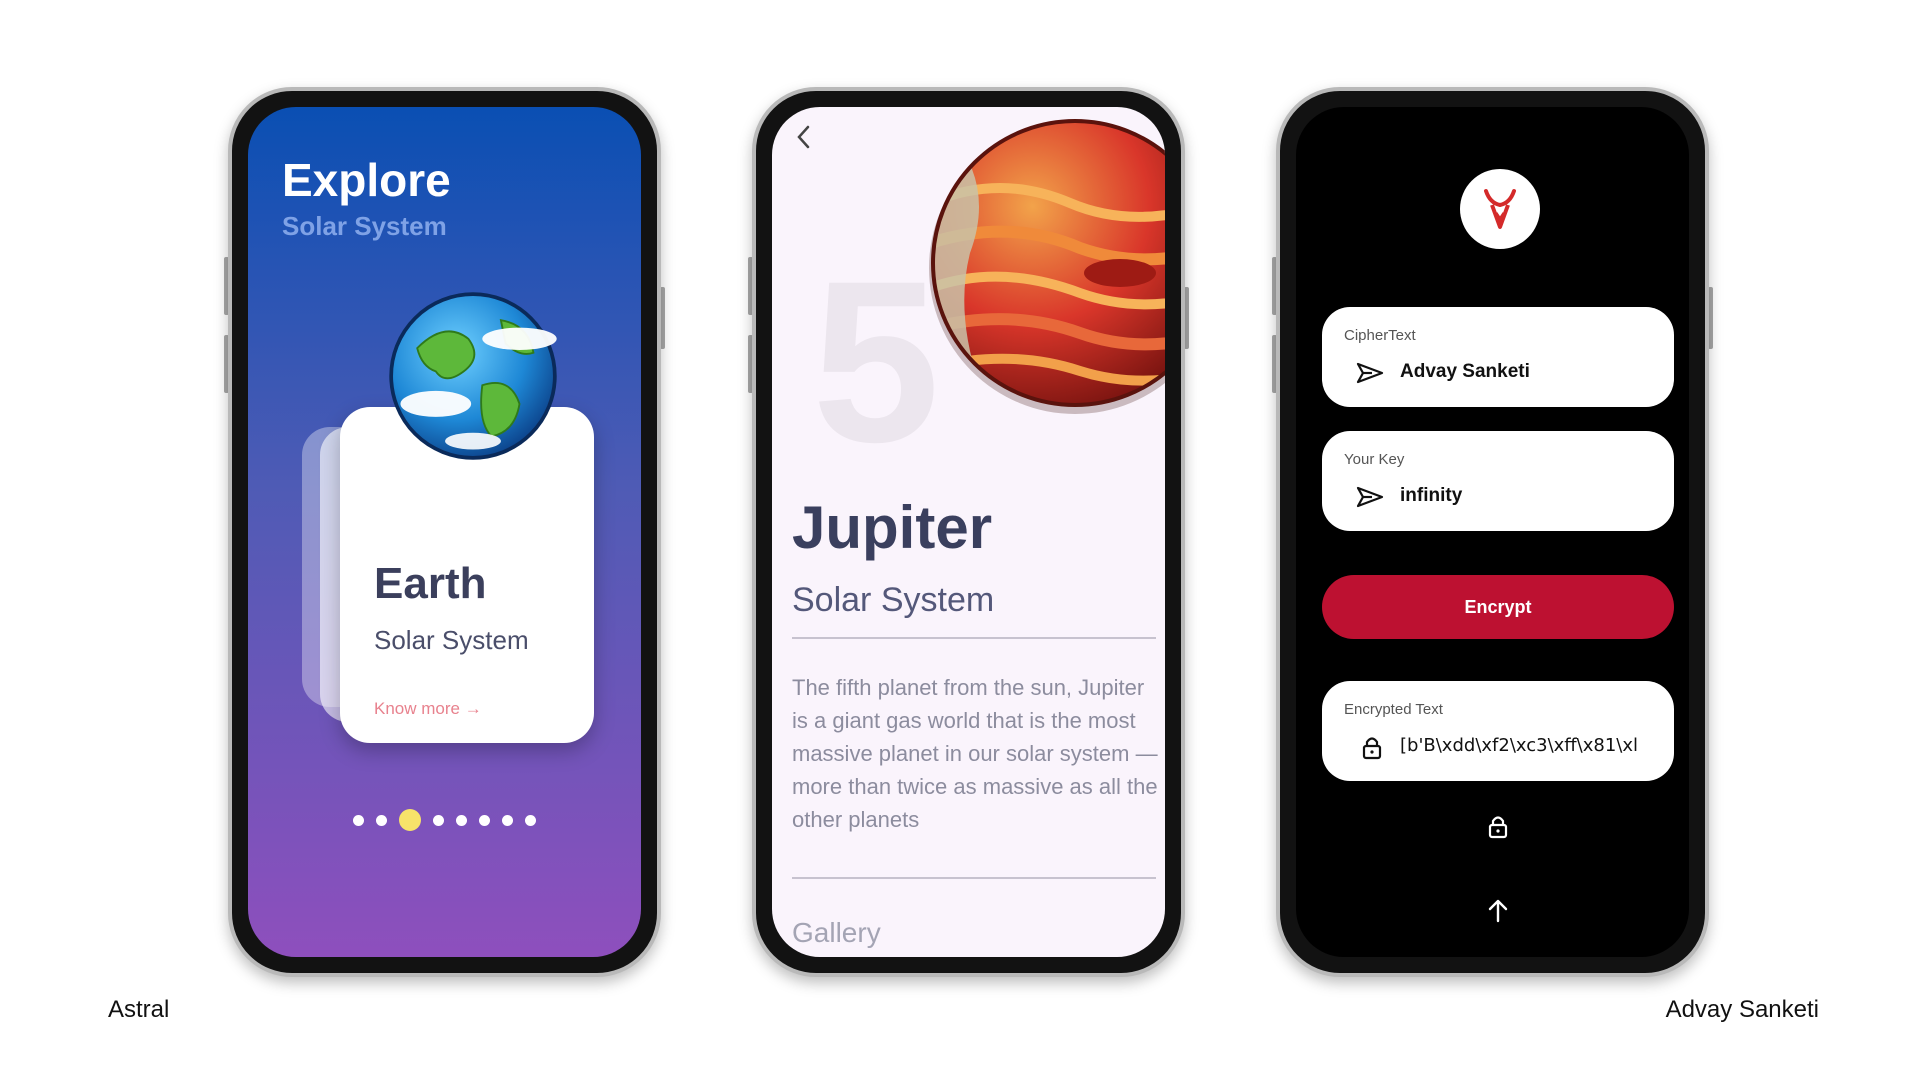 The height and width of the screenshot is (1080, 1920). I want to click on encrypt-button: Encrypt, so click(1498, 607).